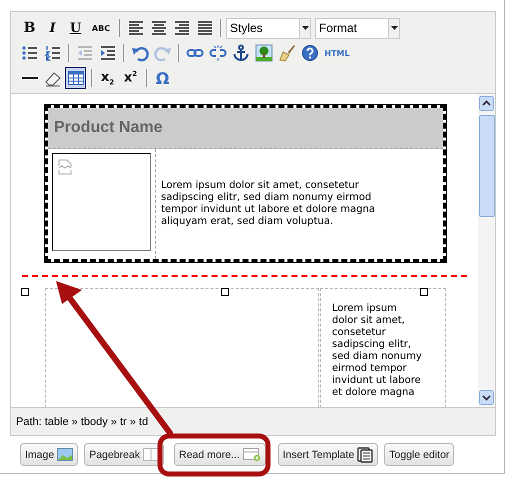  I want to click on table-button, so click(75, 78).